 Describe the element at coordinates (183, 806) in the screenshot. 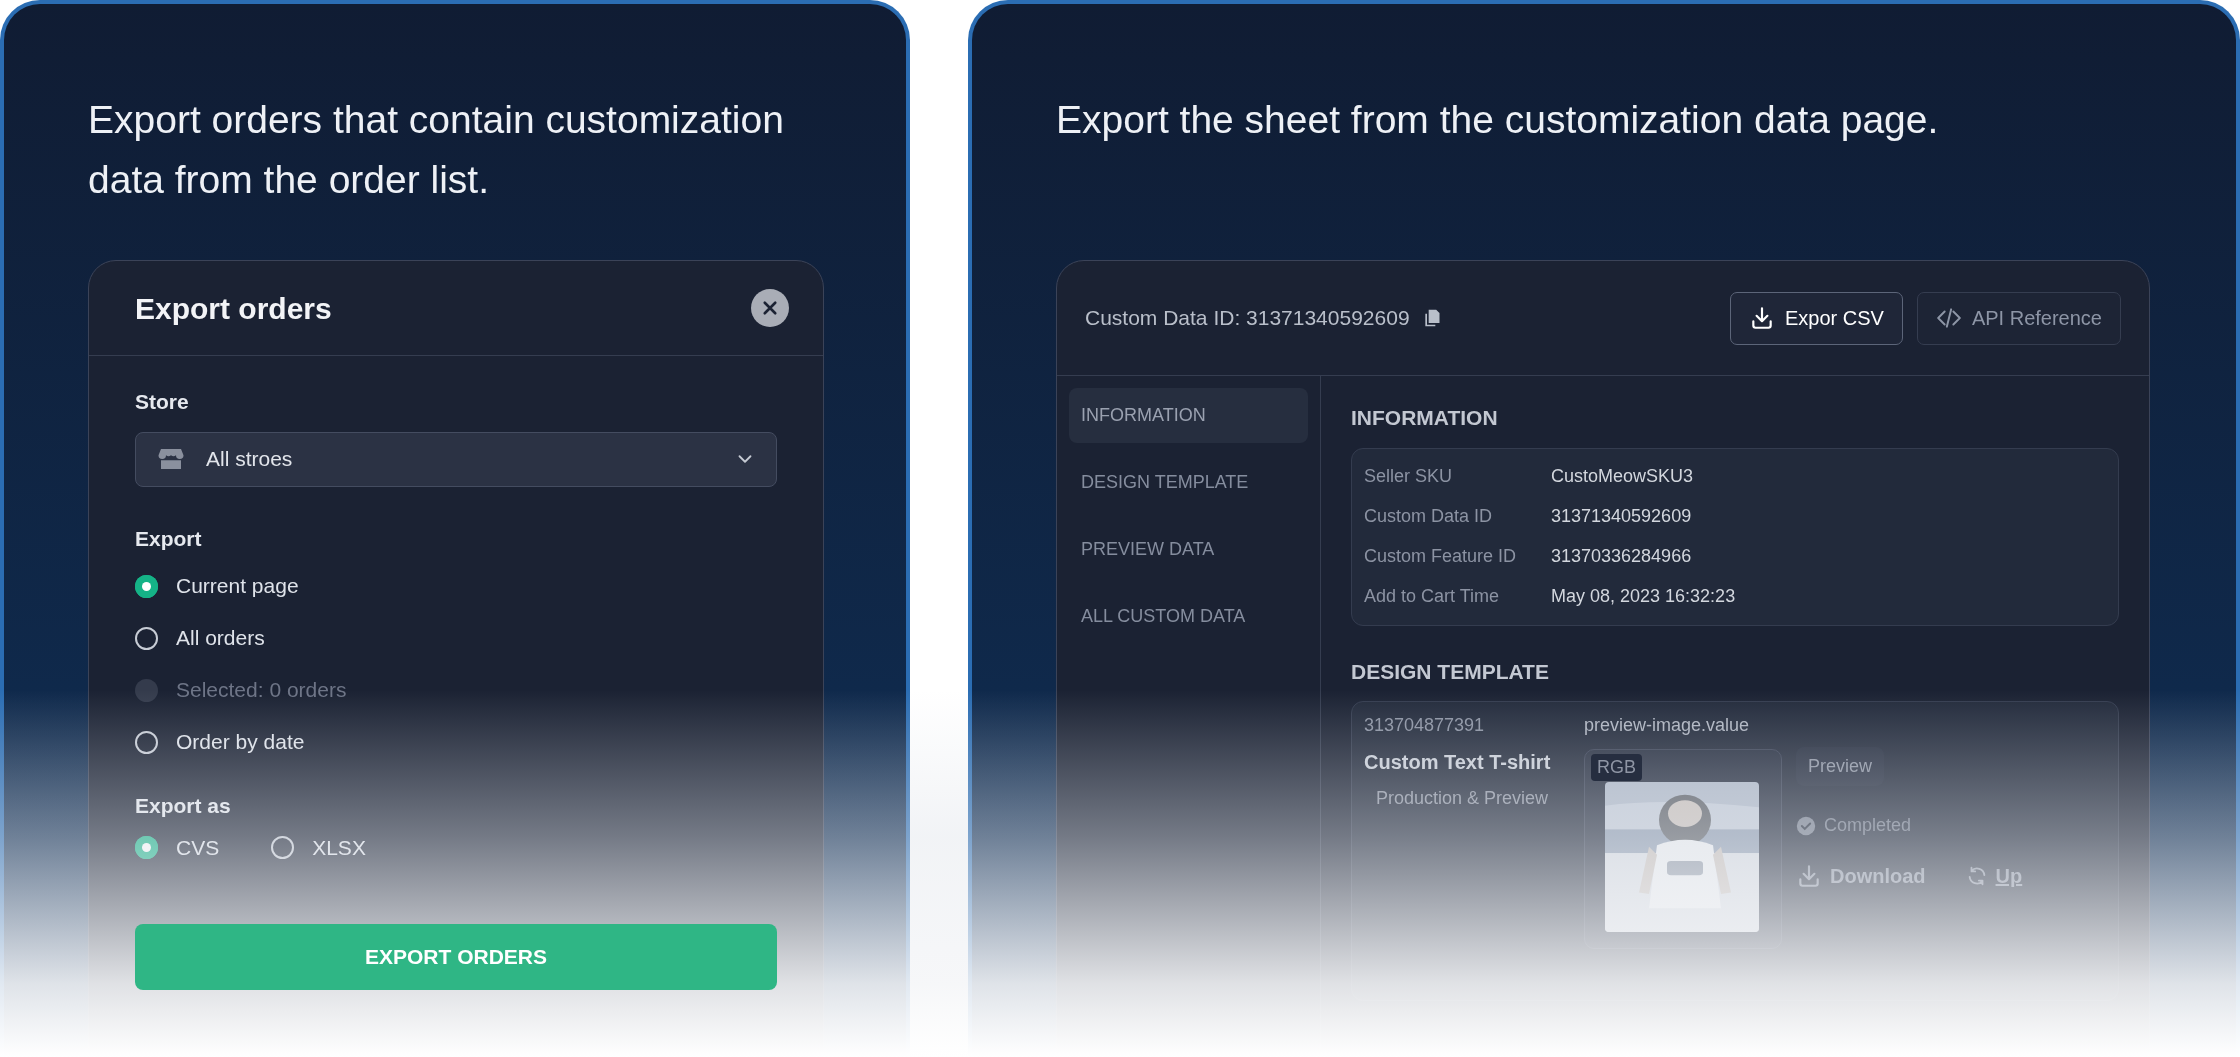

I see `field-label: Export as` at that location.